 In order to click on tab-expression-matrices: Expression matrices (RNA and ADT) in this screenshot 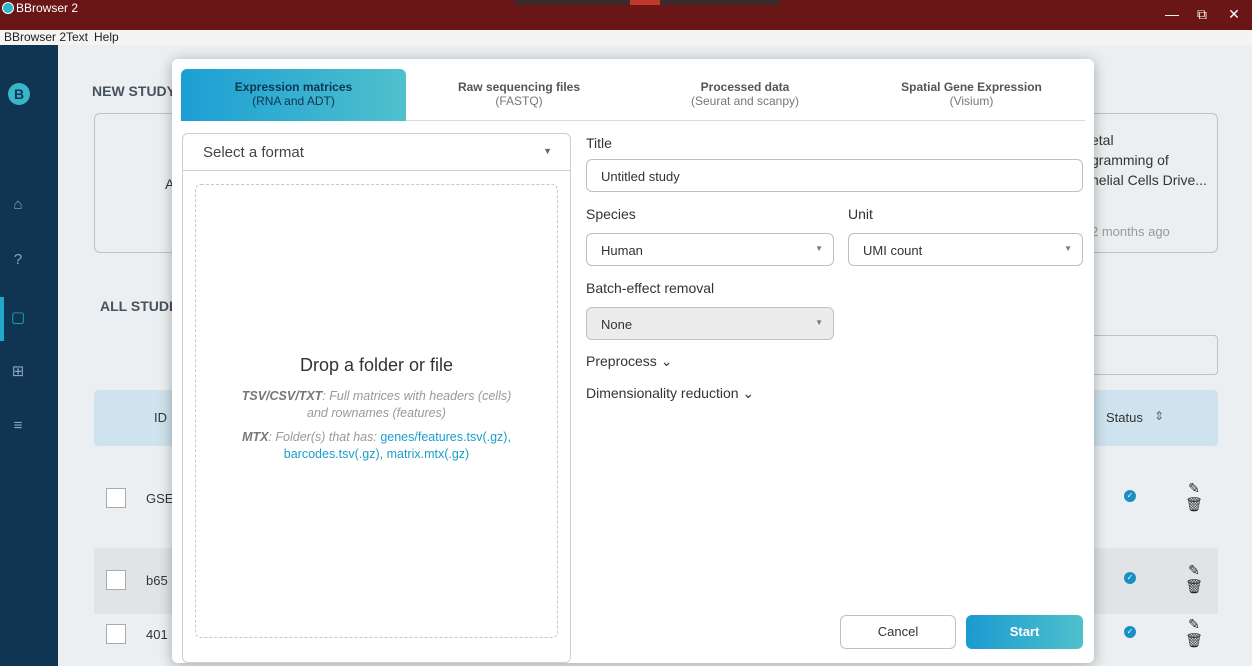, I will do `click(293, 95)`.